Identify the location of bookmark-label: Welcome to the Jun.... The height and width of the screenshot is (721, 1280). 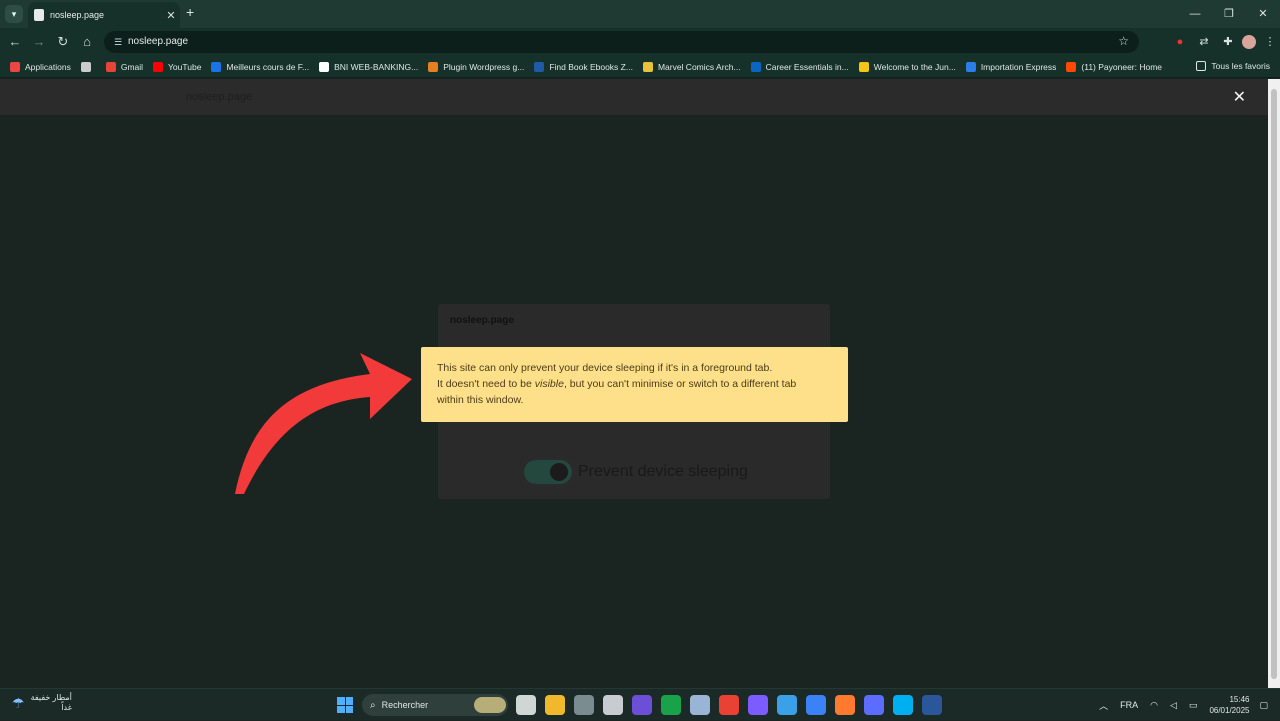
(914, 66).